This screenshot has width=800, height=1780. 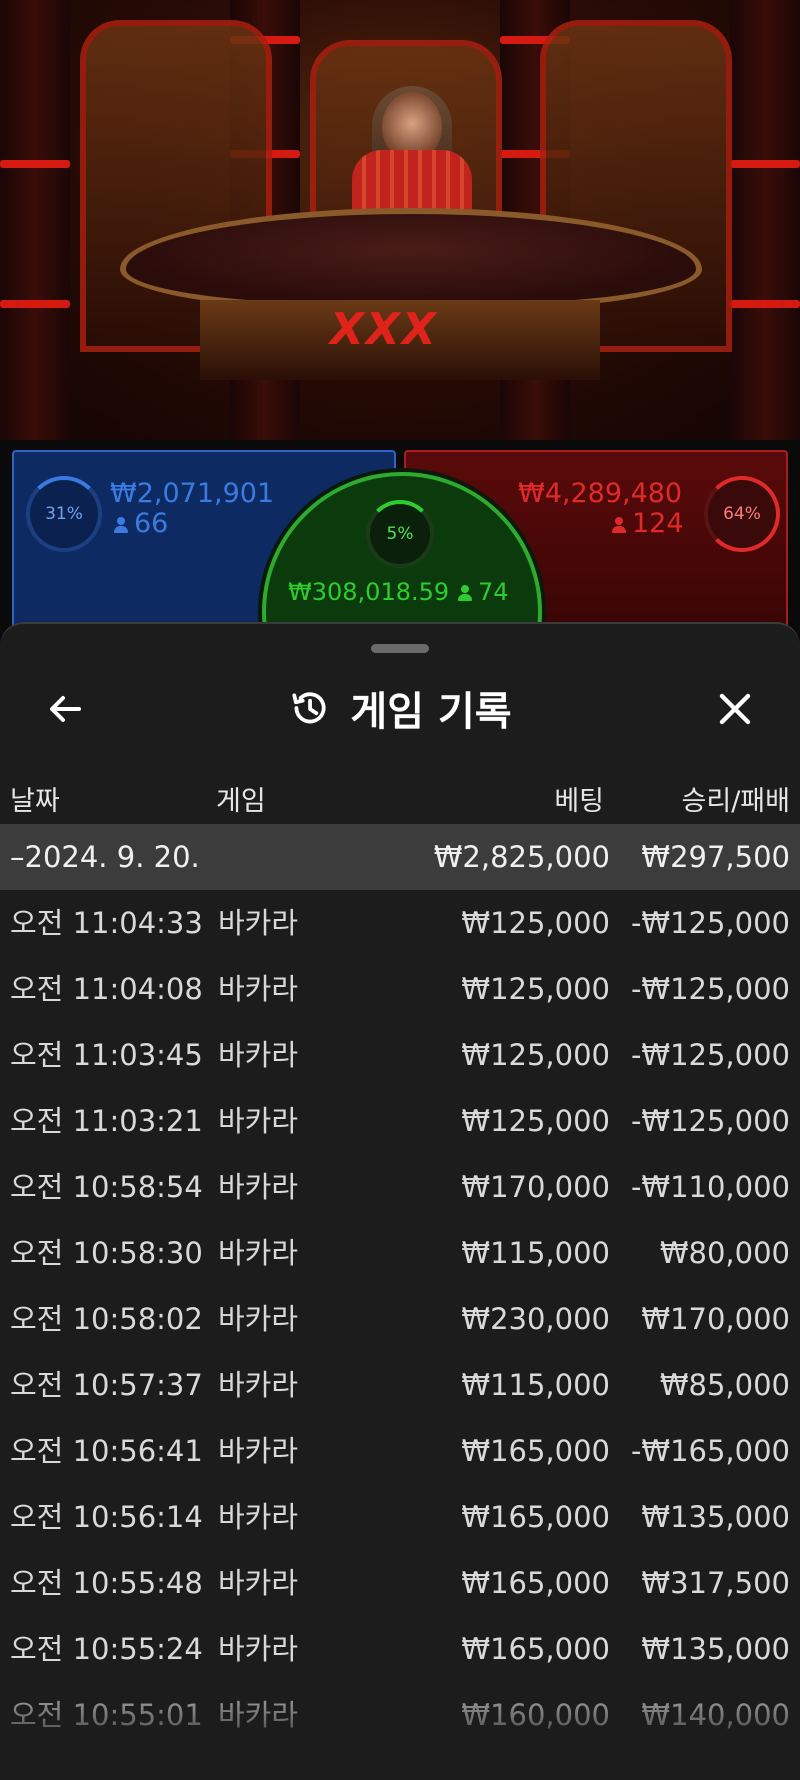 What do you see at coordinates (724, 1253) in the screenshot?
I see `row-win-loss: ₩80,000` at bounding box center [724, 1253].